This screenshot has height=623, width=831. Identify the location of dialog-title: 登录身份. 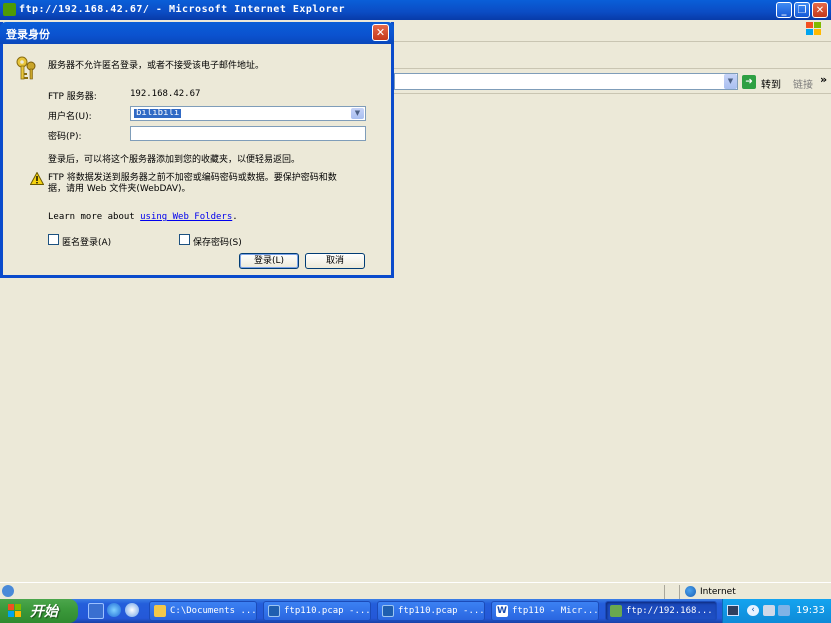
(28, 34).